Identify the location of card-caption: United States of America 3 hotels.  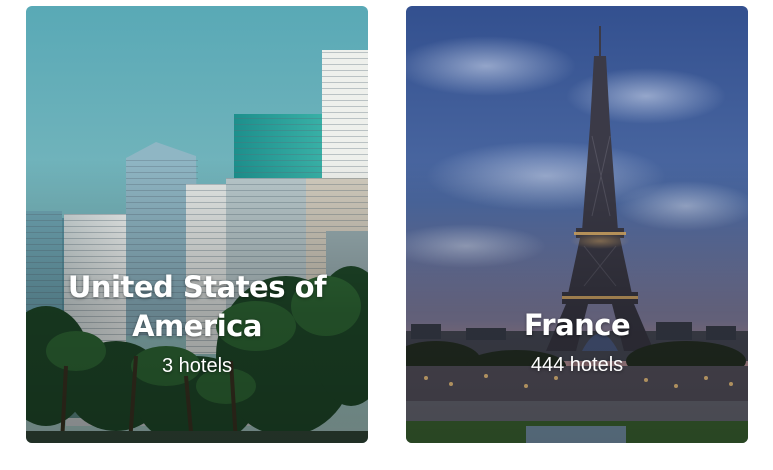
(197, 323).